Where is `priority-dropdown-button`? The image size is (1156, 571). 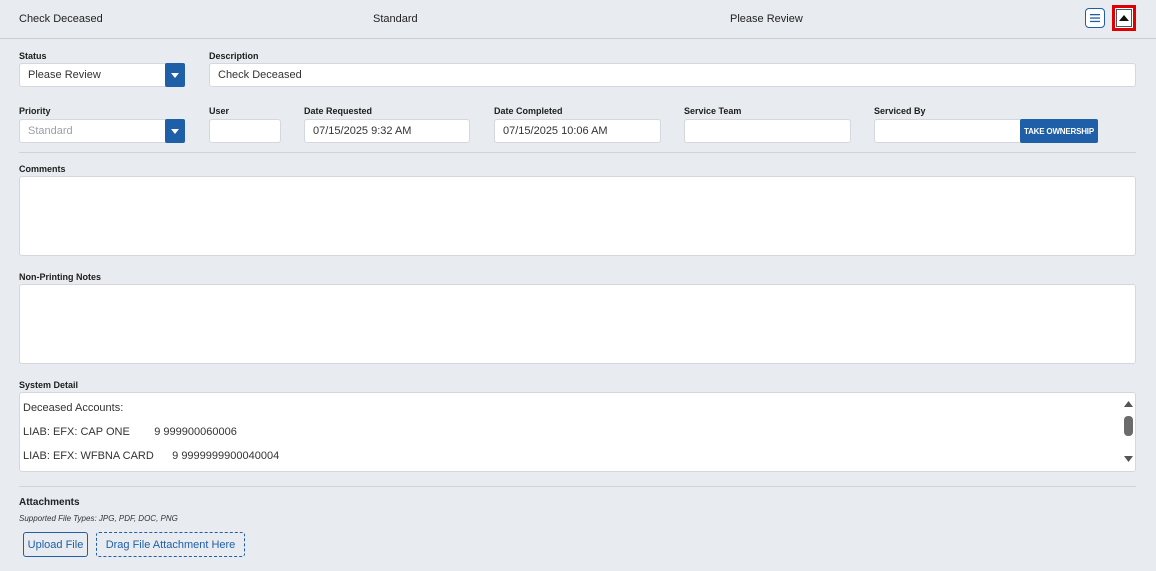 priority-dropdown-button is located at coordinates (175, 131).